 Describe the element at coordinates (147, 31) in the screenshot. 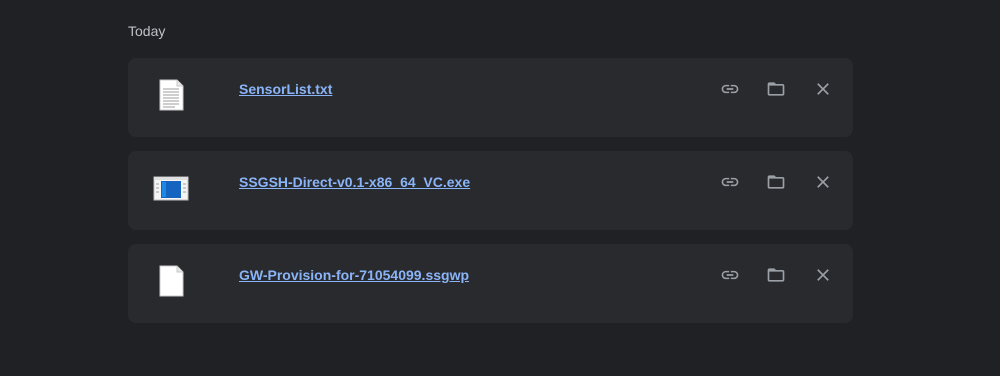

I see `section-title-today: Today` at that location.